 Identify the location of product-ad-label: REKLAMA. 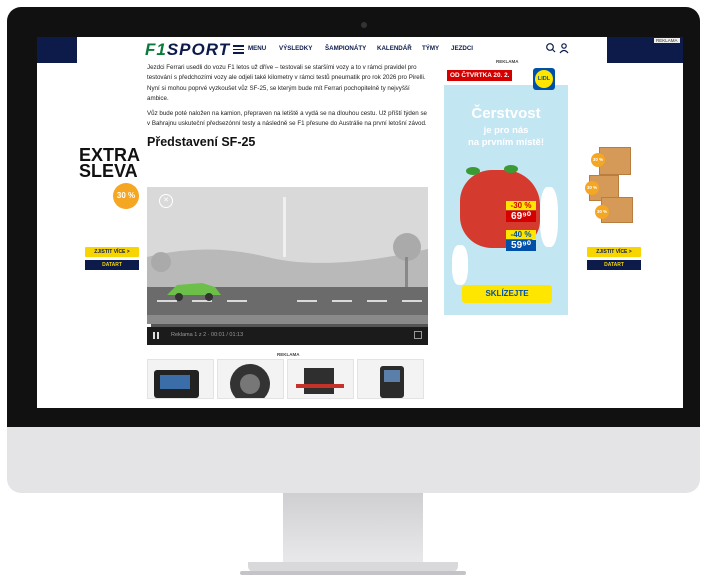
(288, 354).